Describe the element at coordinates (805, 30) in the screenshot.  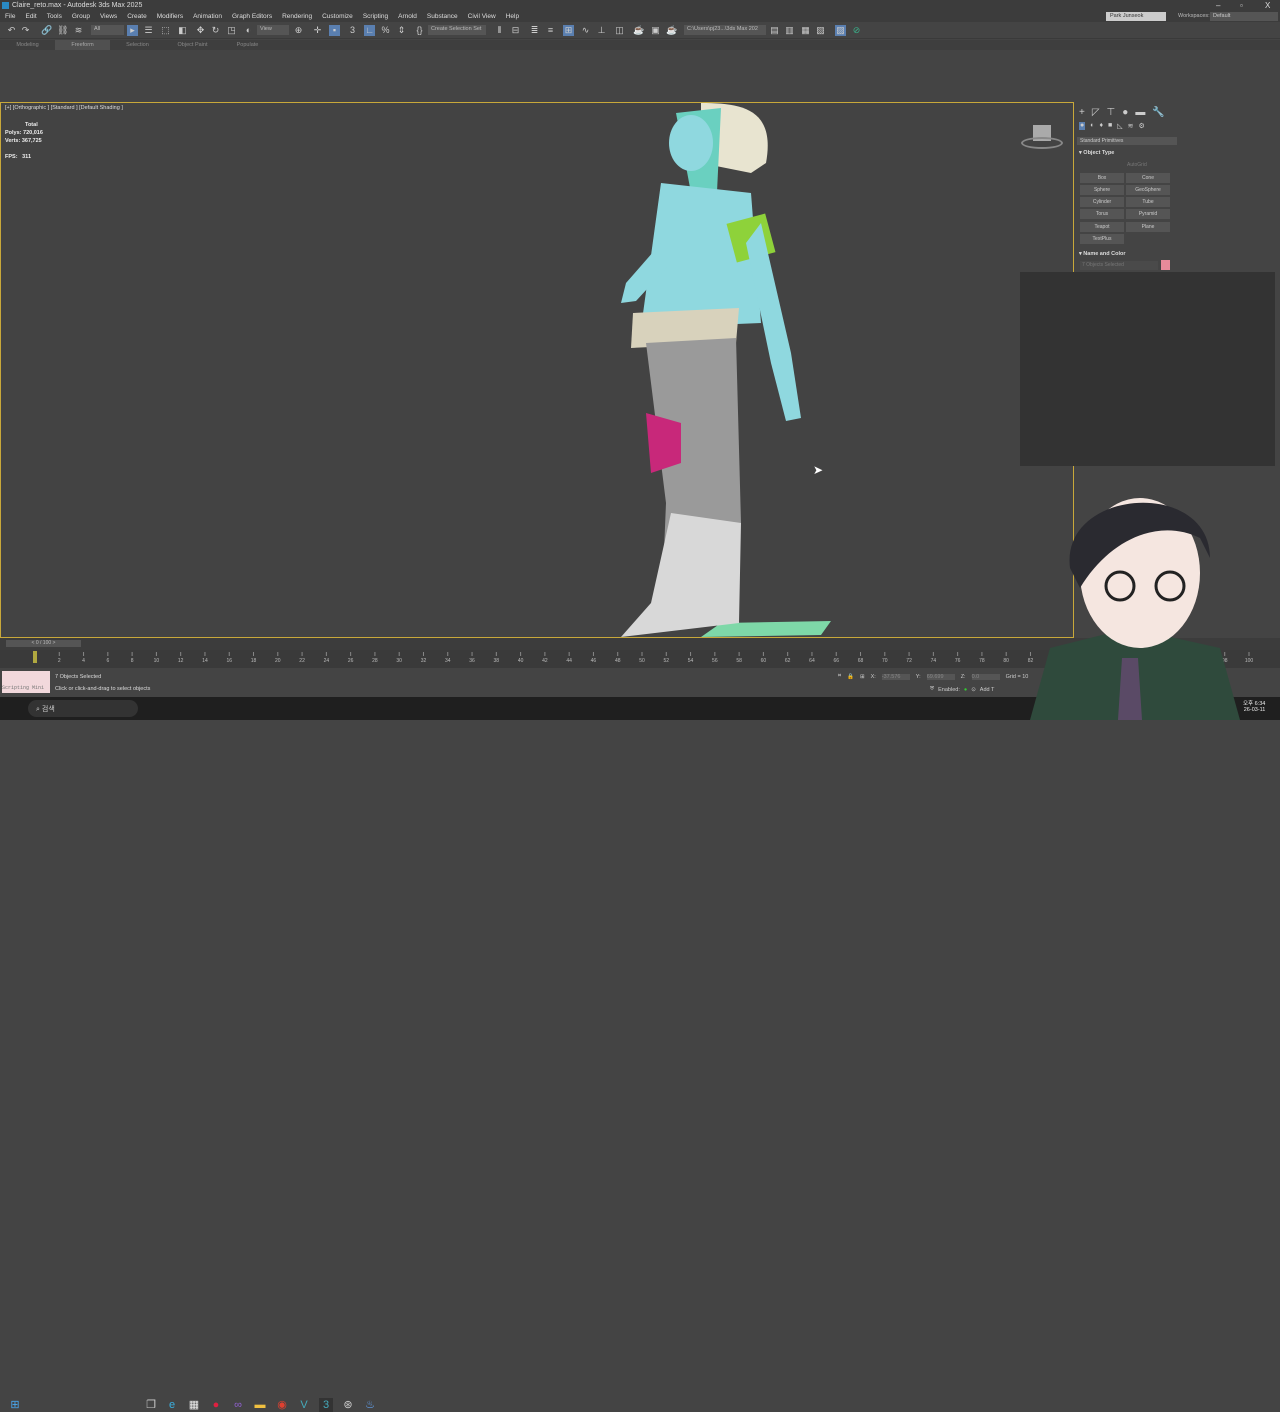
I see `save-icon: ▦` at that location.